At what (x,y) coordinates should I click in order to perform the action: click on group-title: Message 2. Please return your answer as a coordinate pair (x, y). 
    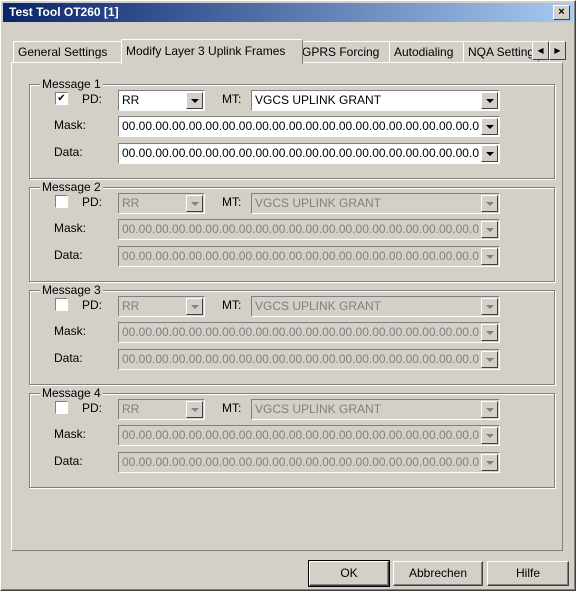
    Looking at the image, I should click on (71, 187).